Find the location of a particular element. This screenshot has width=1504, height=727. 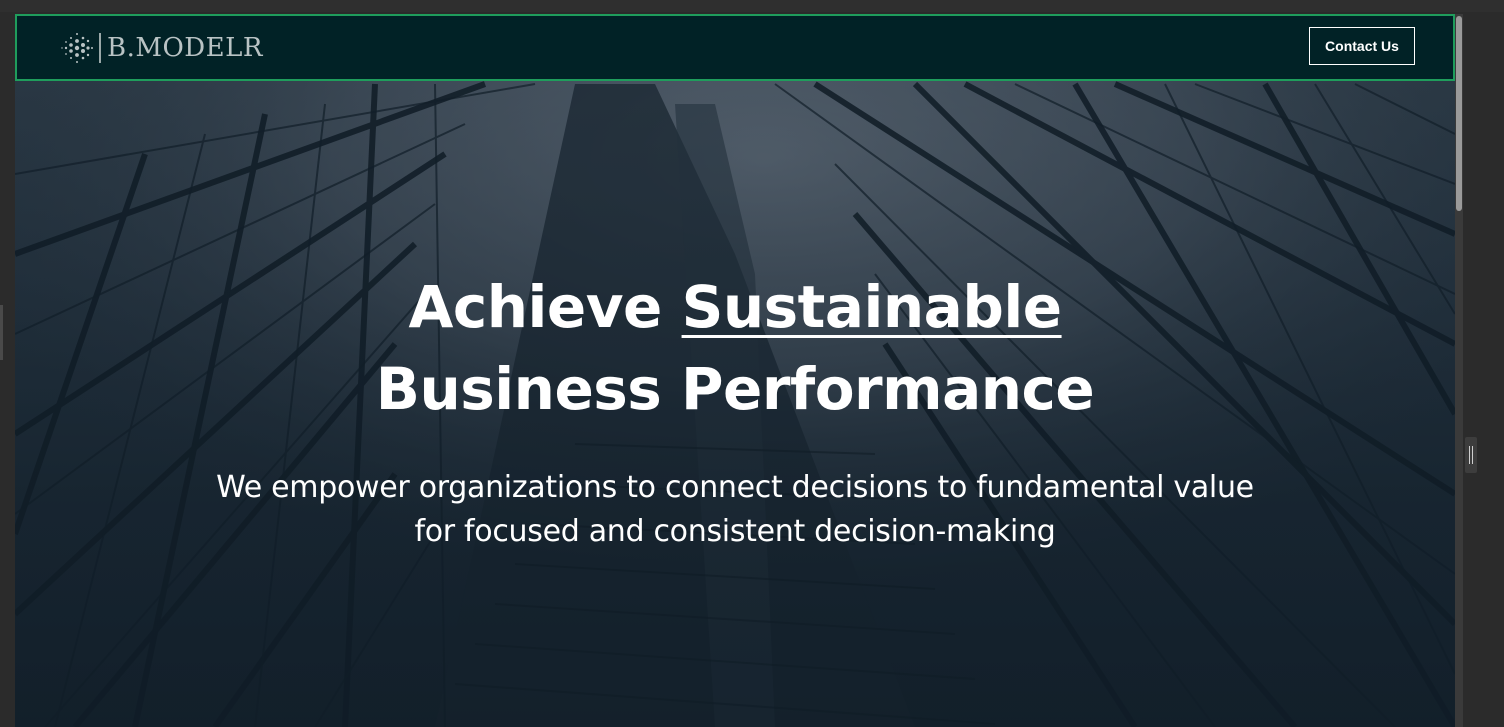

contact-us-button: Contact Us is located at coordinates (1362, 46).